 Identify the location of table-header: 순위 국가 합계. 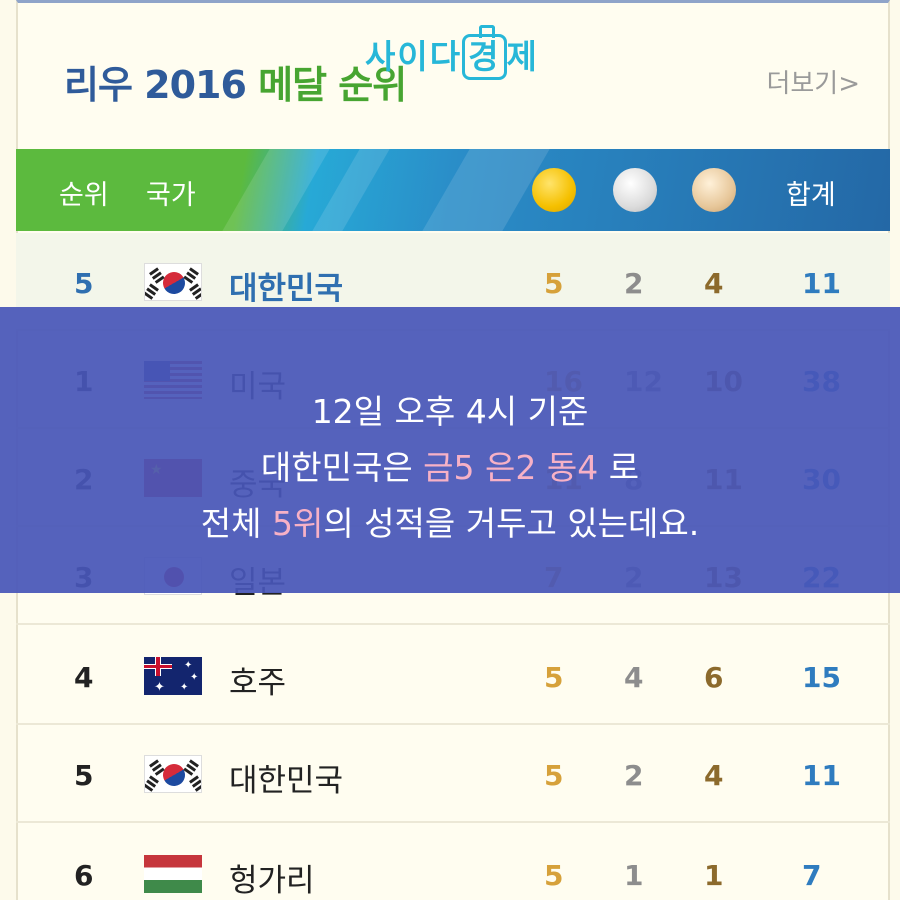
(453, 190).